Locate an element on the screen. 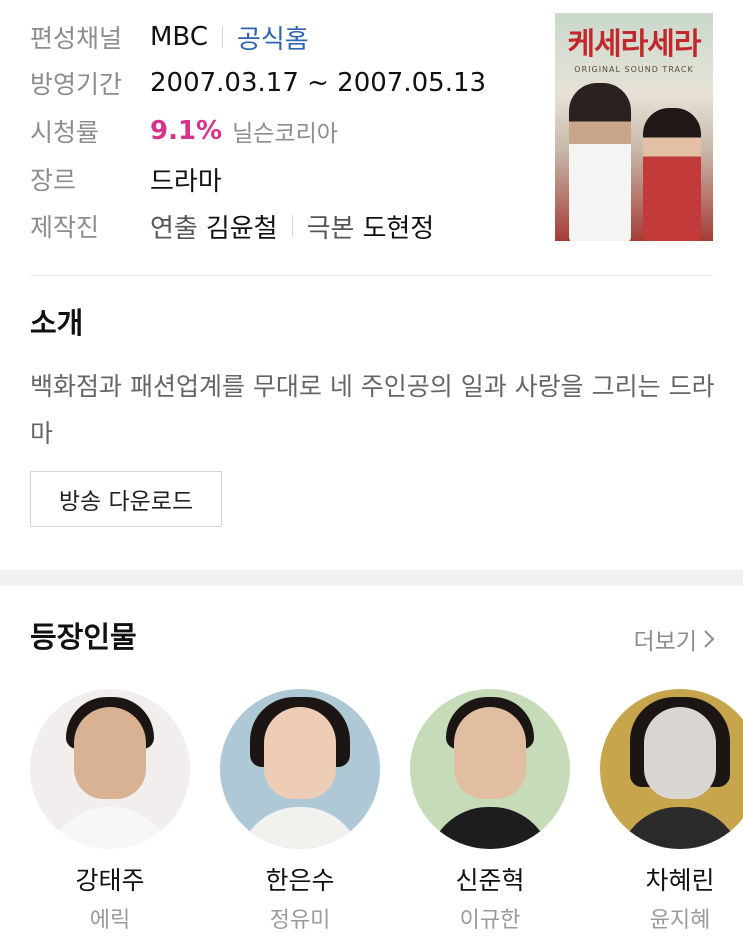  rating-value: 9.1% is located at coordinates (186, 131).